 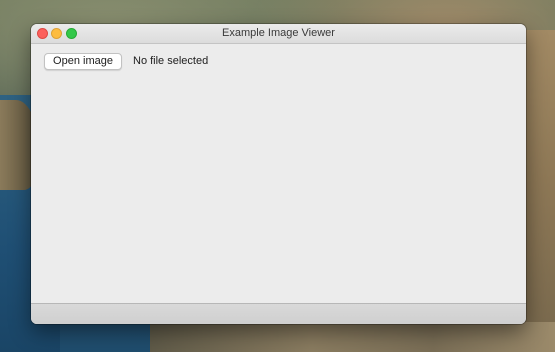 I want to click on window-bottom-bar, so click(x=278, y=313).